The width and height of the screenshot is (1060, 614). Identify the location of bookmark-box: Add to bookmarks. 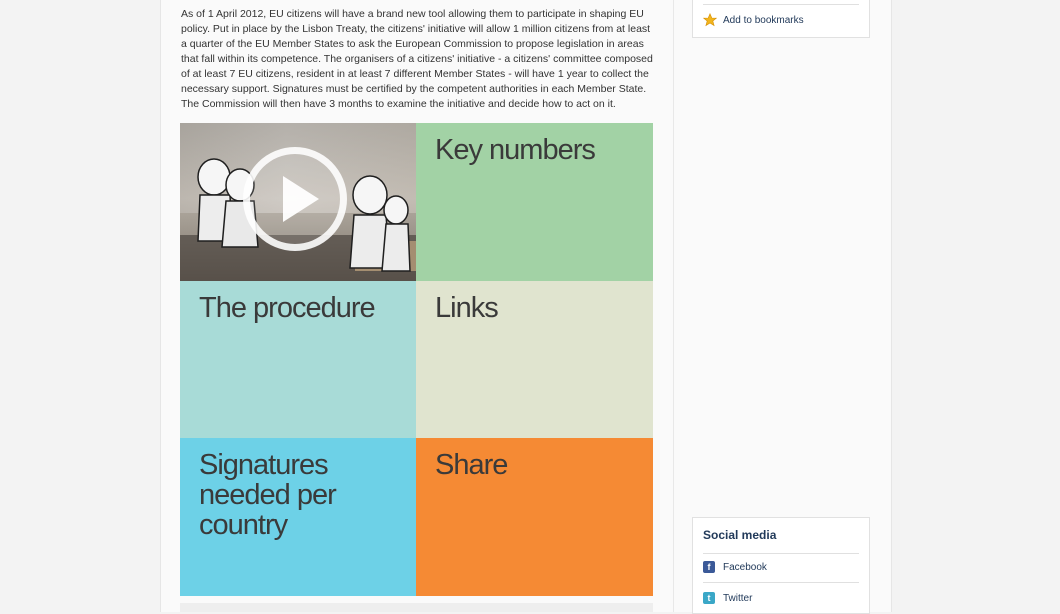
(781, 19).